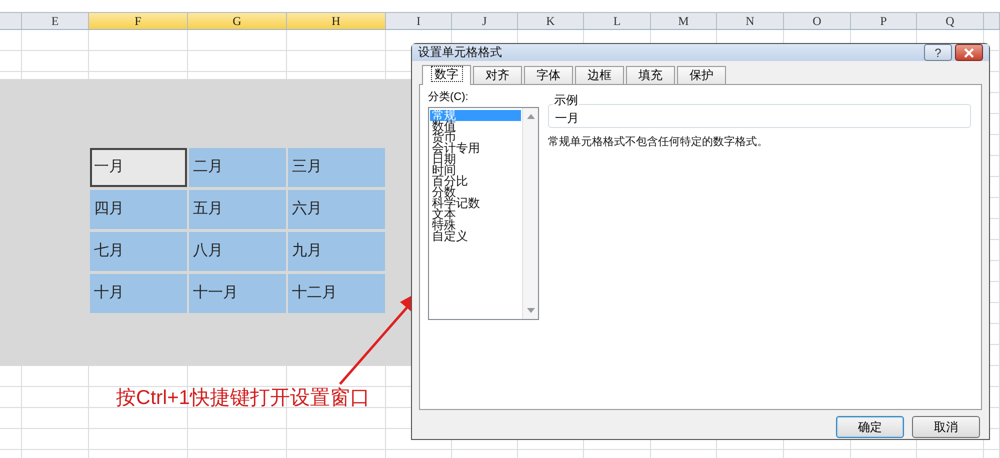  Describe the element at coordinates (138, 21) in the screenshot. I see `column-header: F` at that location.